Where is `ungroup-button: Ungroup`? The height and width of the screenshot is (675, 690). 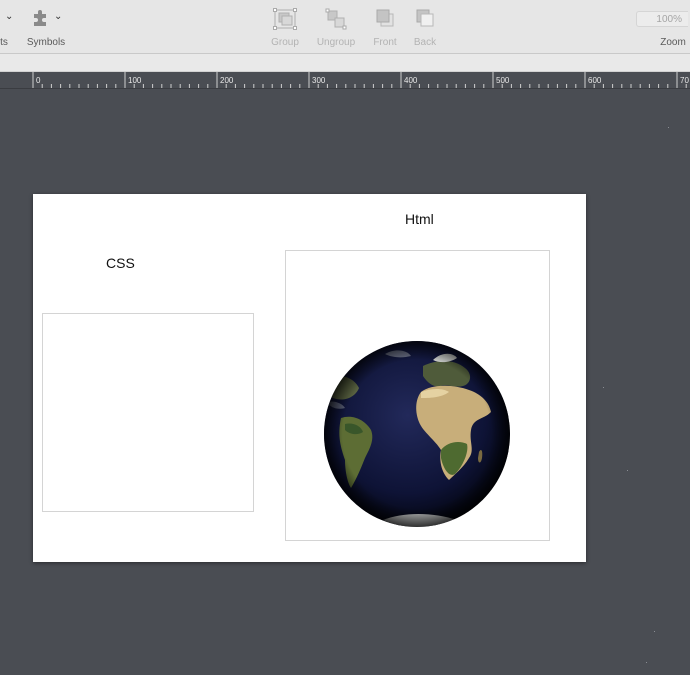 ungroup-button: Ungroup is located at coordinates (336, 26).